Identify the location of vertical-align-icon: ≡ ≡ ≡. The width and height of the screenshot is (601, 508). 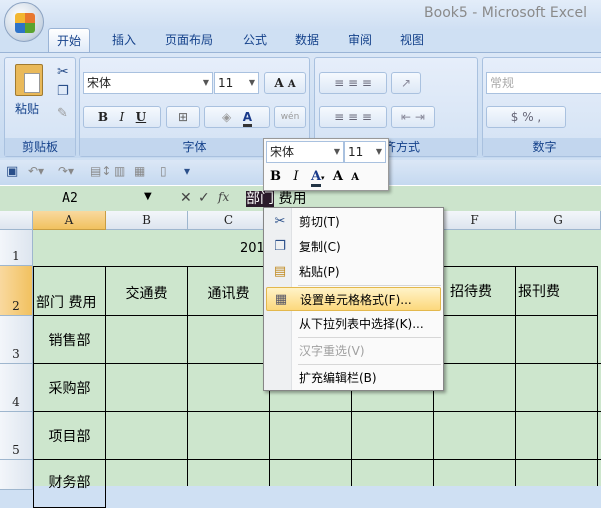
(353, 83).